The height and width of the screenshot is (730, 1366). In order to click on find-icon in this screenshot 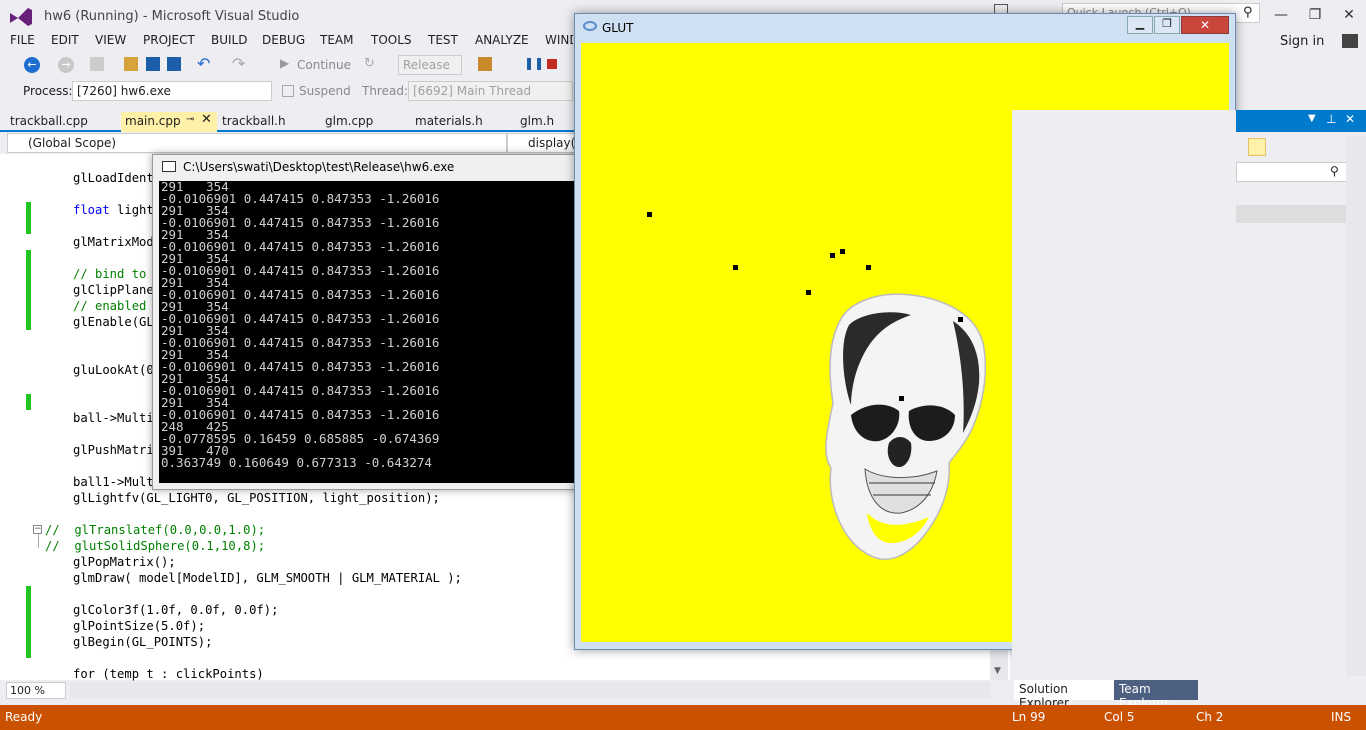, I will do `click(485, 64)`.